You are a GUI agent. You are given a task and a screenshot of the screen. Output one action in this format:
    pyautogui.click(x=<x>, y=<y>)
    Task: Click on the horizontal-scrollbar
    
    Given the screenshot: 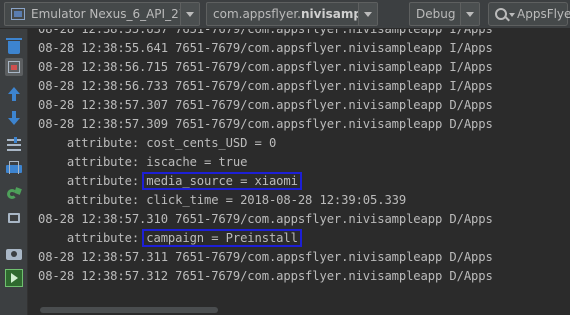 What is the action you would take?
    pyautogui.click(x=299, y=307)
    